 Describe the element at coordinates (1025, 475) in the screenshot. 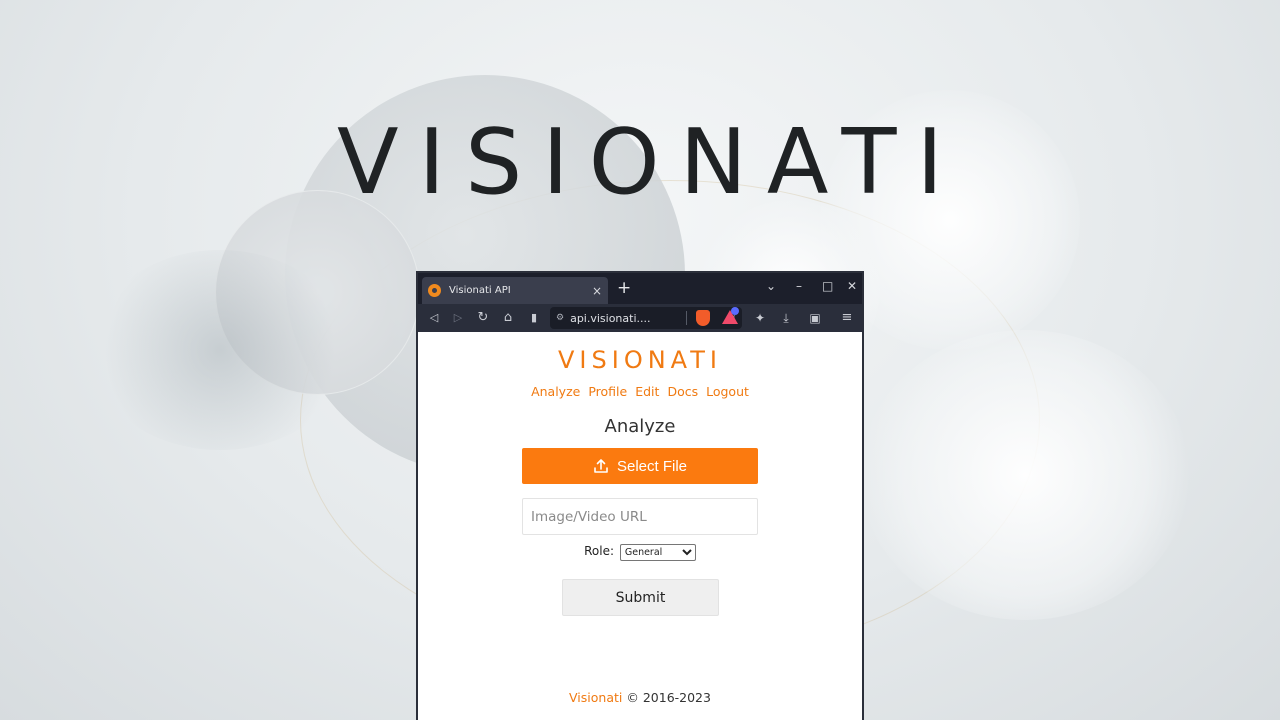

I see `background-cloud` at that location.